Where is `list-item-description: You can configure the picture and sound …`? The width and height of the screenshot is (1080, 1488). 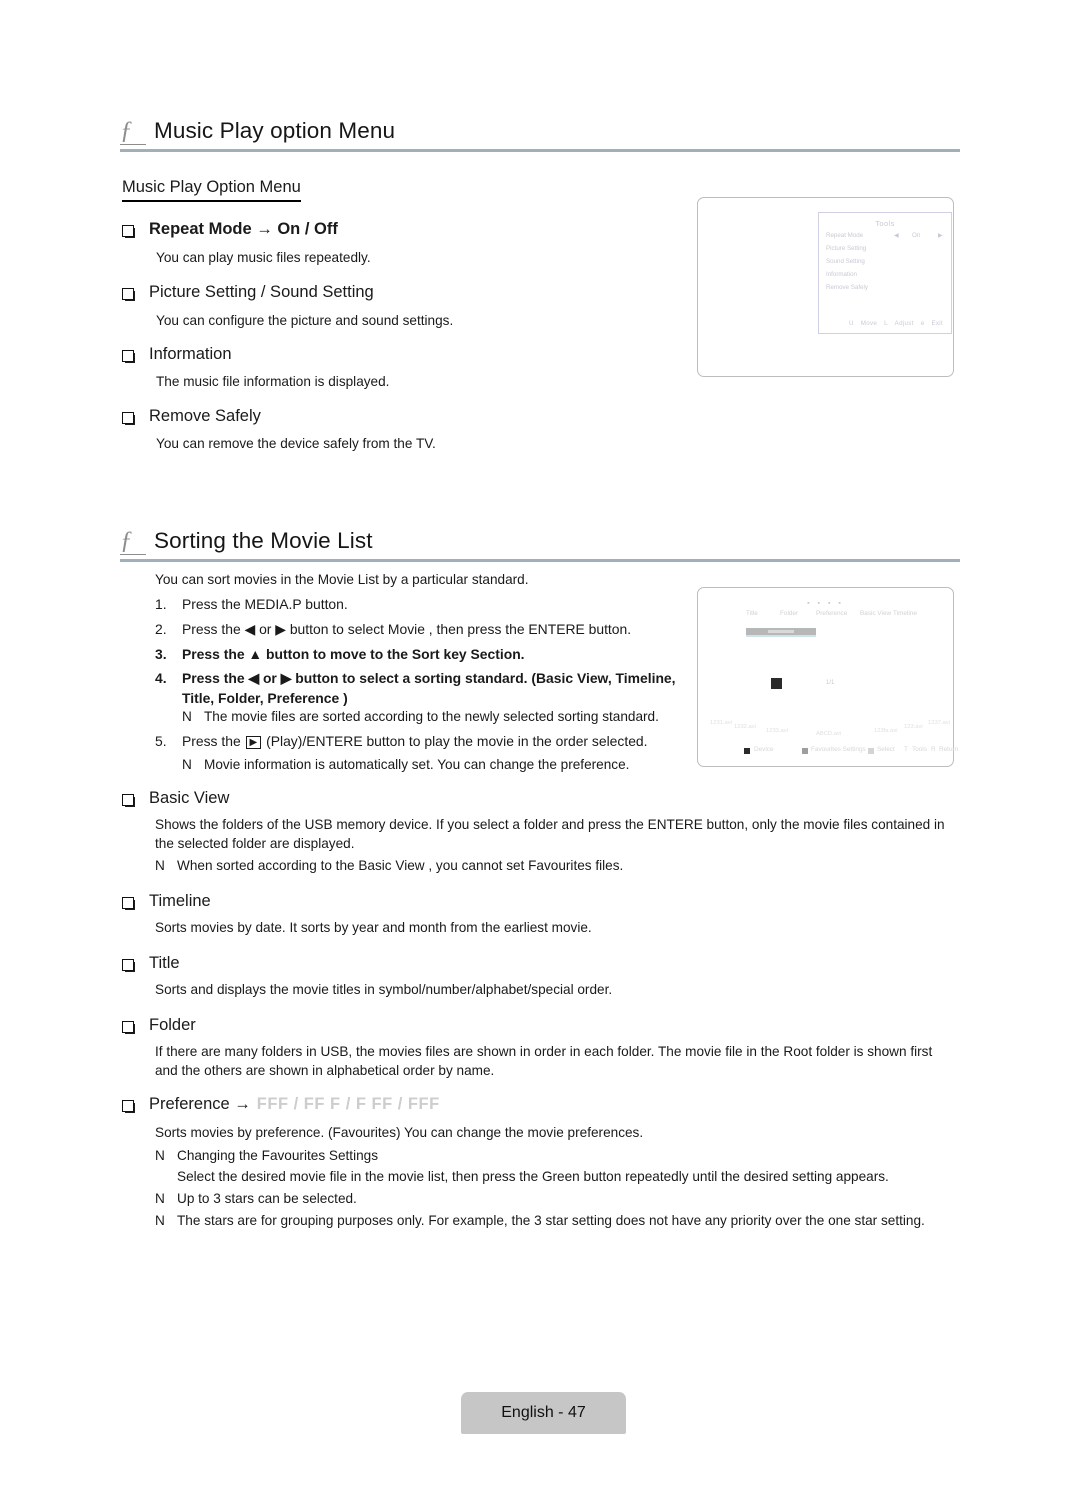 list-item-description: You can configure the picture and sound … is located at coordinates (305, 320).